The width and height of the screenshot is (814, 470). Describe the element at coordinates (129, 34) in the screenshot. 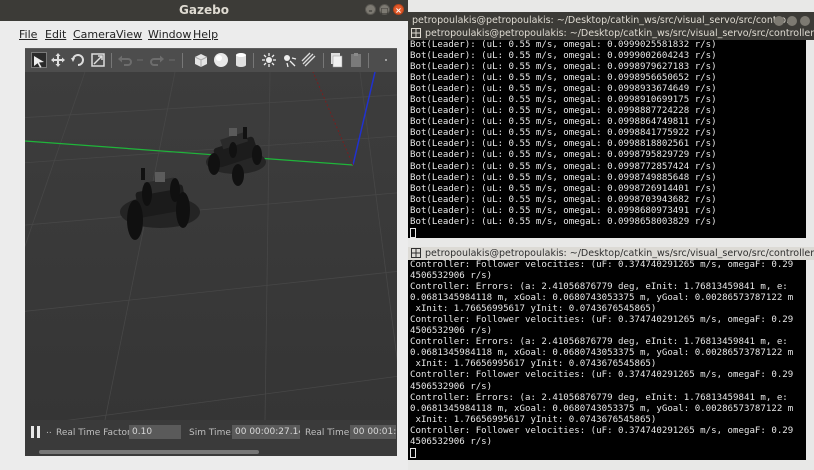

I see `menu-view: View` at that location.